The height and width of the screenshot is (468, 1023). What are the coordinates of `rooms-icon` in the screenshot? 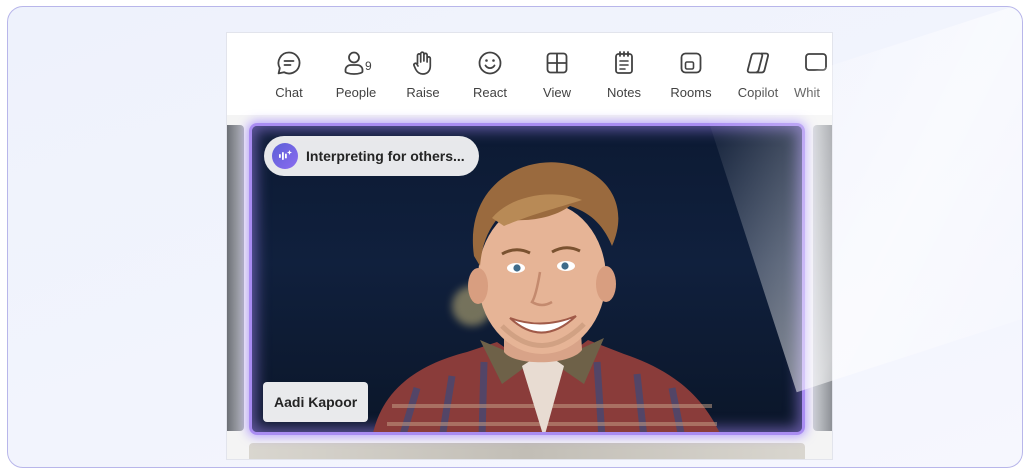 It's located at (691, 63).